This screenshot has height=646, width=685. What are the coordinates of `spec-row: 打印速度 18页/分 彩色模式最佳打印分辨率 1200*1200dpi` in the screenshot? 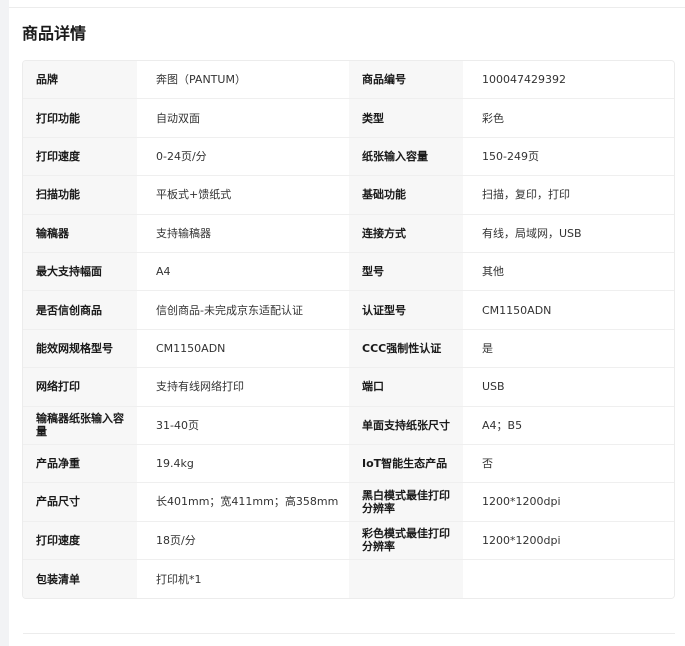 It's located at (348, 541).